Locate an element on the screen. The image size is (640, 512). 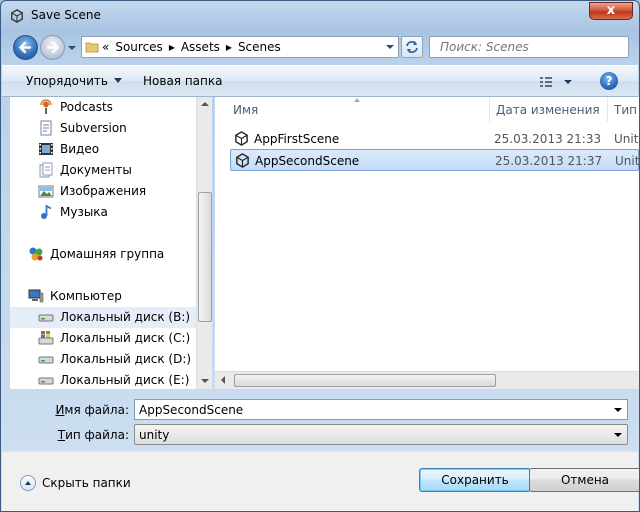
navigation-bar: « Sources ▸ Assets ▸ Scenes Поиск: Scenes is located at coordinates (320, 48).